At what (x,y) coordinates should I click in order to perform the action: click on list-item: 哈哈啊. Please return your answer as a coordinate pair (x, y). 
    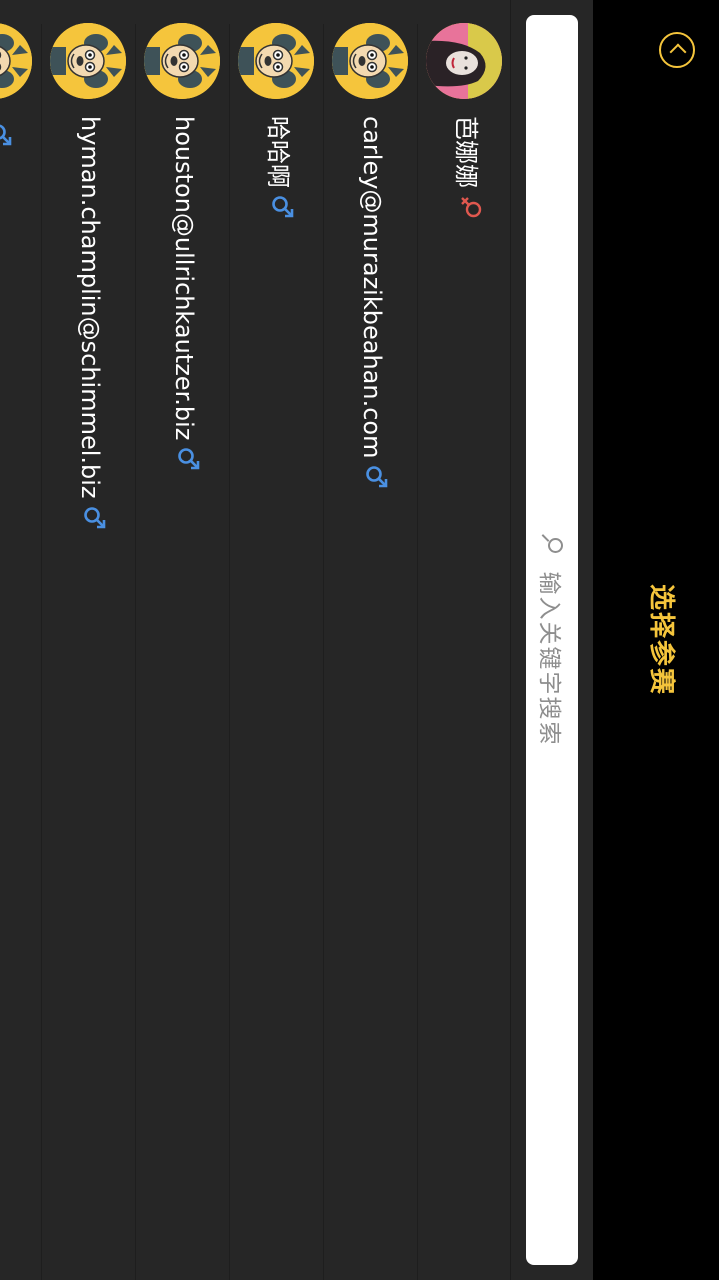
    Looking at the image, I should click on (276, 651).